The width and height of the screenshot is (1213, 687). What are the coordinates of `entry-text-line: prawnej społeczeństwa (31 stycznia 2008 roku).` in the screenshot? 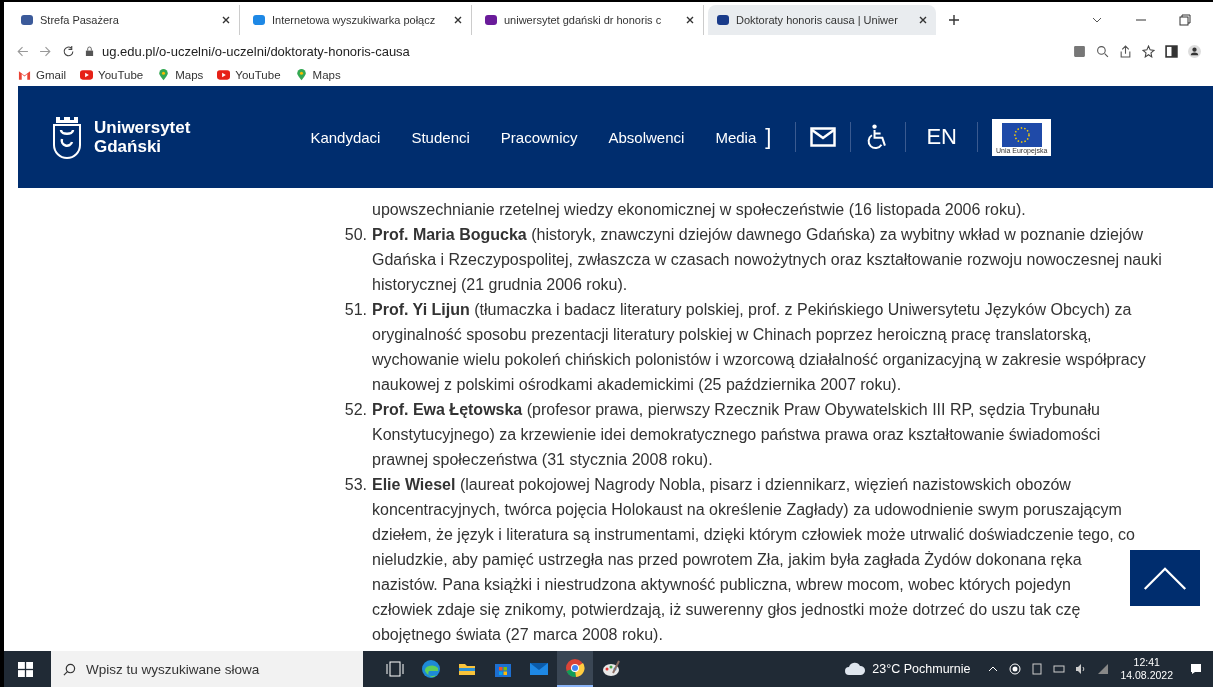 It's located at (543, 460).